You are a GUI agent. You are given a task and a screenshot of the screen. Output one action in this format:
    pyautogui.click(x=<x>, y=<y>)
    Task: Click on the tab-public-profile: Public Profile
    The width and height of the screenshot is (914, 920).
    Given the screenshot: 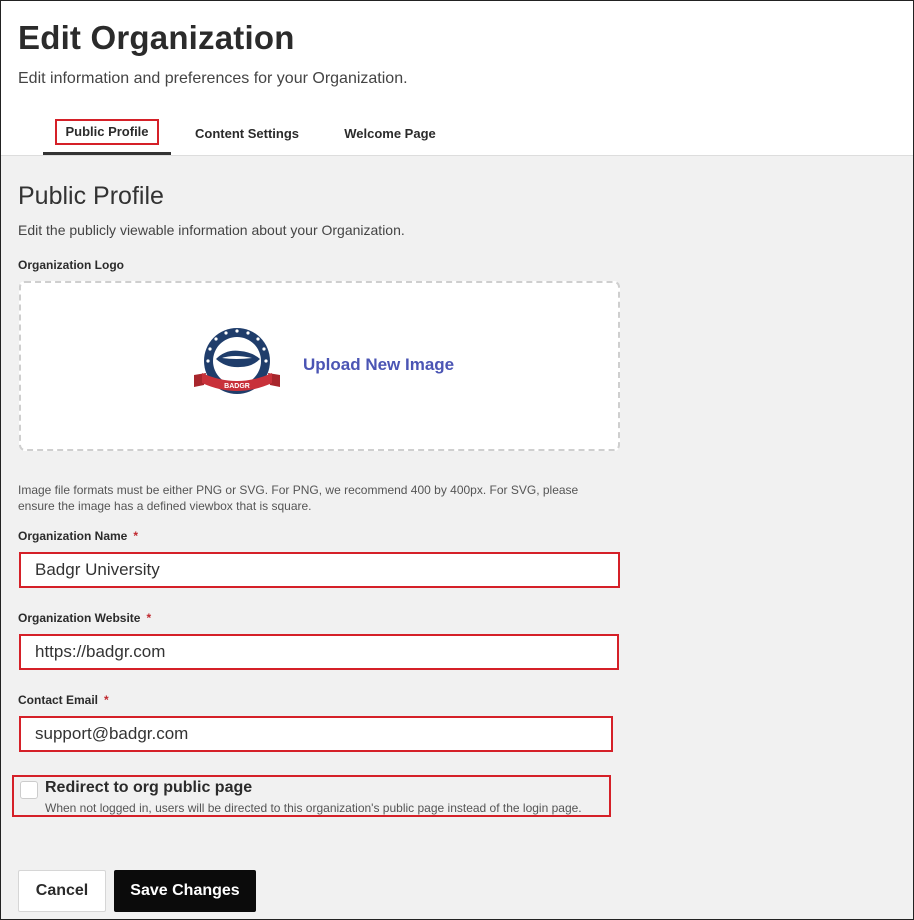 What is the action you would take?
    pyautogui.click(x=107, y=134)
    